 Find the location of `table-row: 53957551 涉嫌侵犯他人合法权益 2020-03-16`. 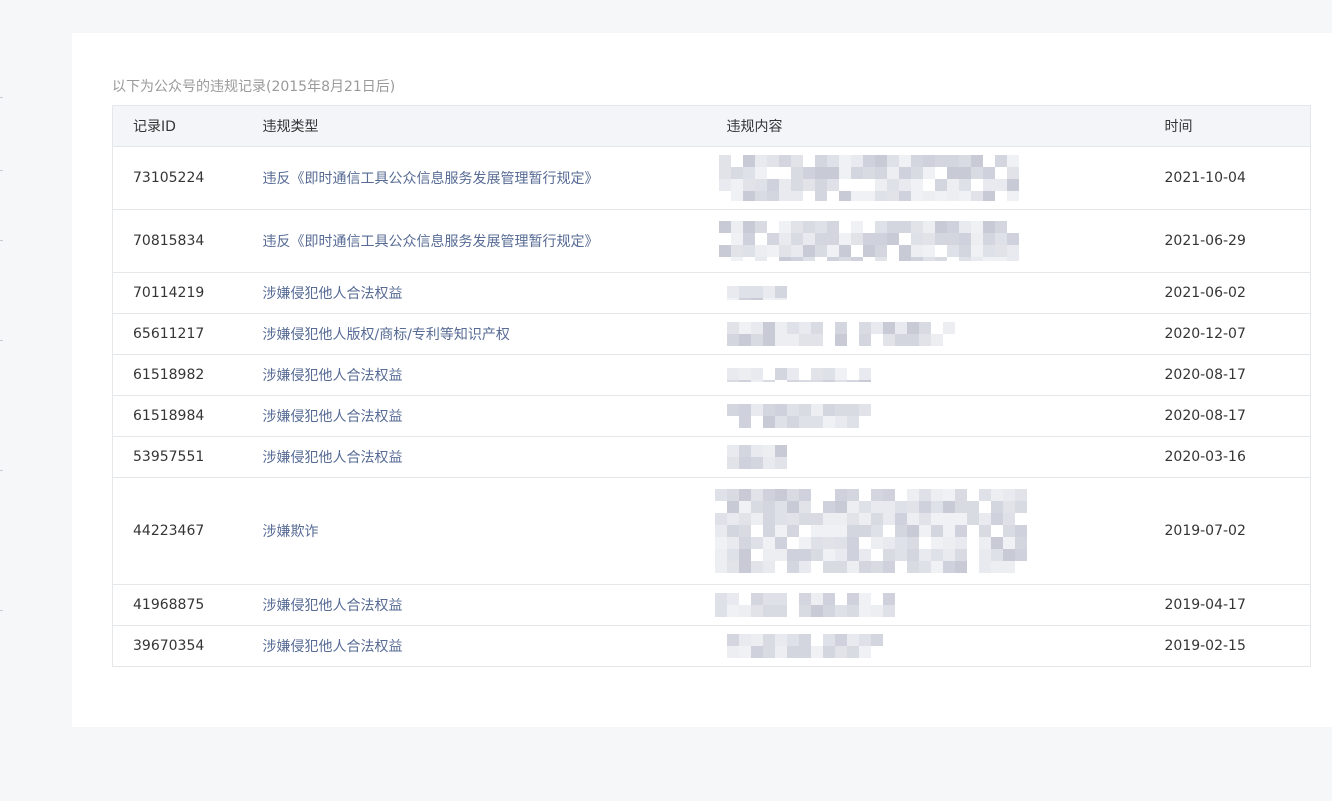

table-row: 53957551 涉嫌侵犯他人合法权益 2020-03-16 is located at coordinates (711, 457).